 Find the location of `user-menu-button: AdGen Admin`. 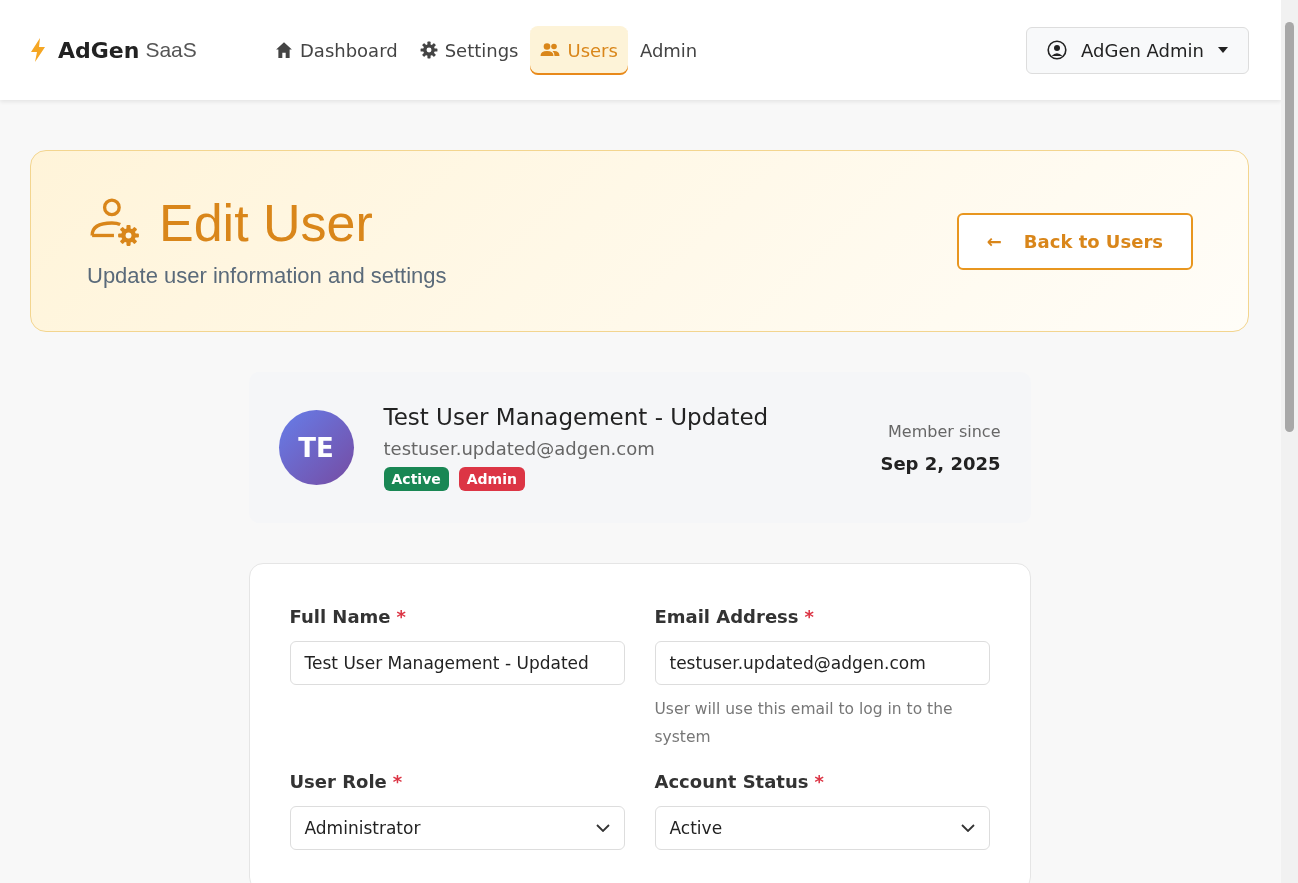

user-menu-button: AdGen Admin is located at coordinates (1137, 50).